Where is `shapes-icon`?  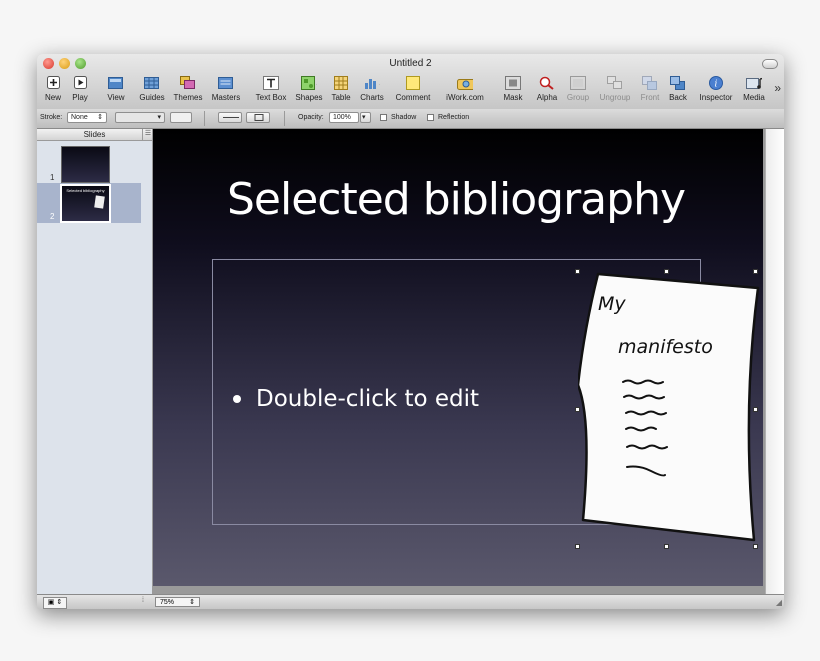
shapes-icon is located at coordinates (309, 82).